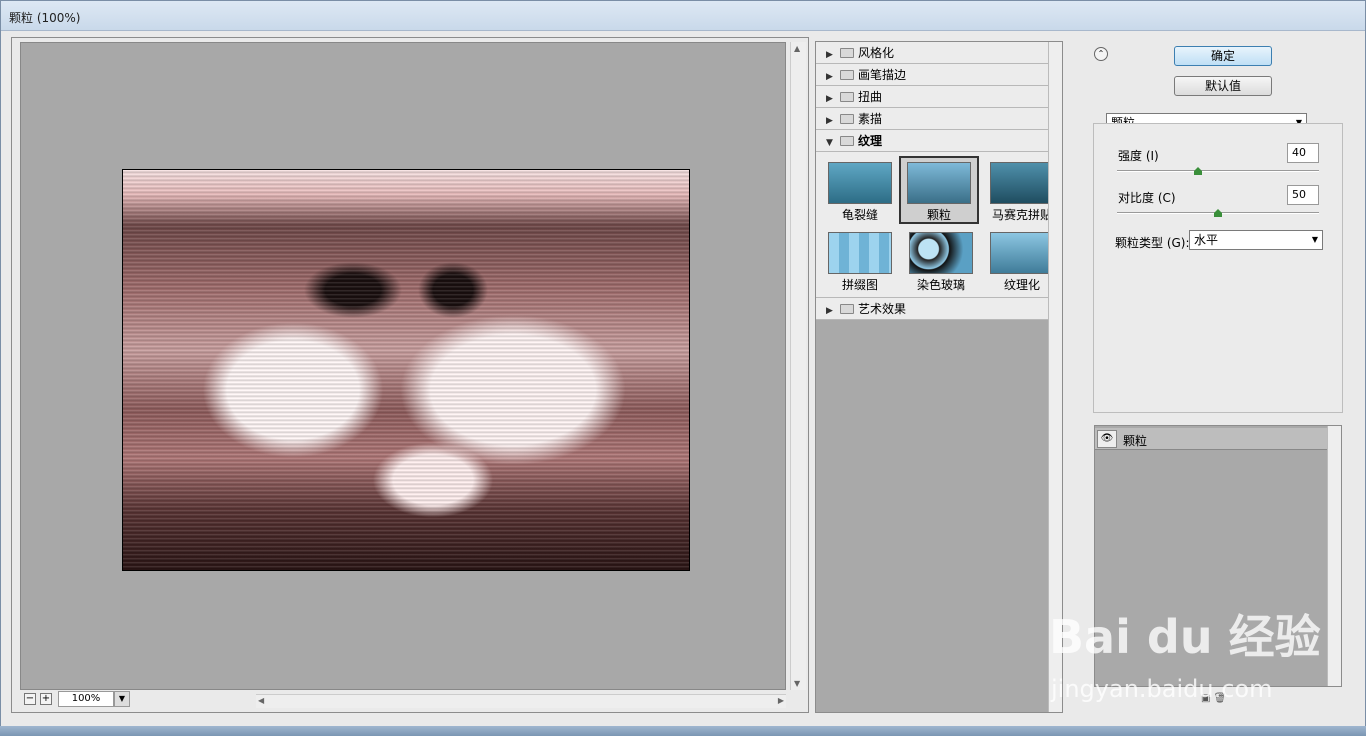 This screenshot has width=1366, height=736. Describe the element at coordinates (683, 16) in the screenshot. I see `title-bar: 颗粒 (100%)` at that location.